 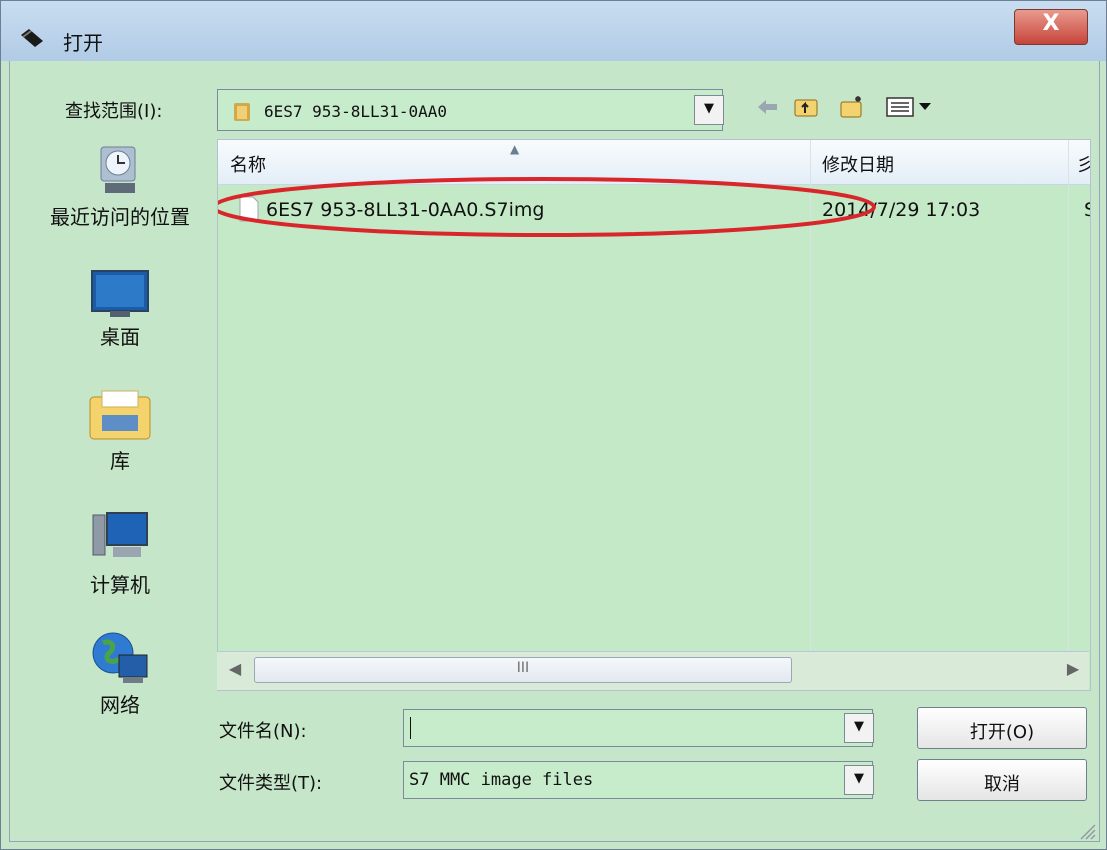 What do you see at coordinates (501, 780) in the screenshot?
I see `filetype-value: S7 MMC image files` at bounding box center [501, 780].